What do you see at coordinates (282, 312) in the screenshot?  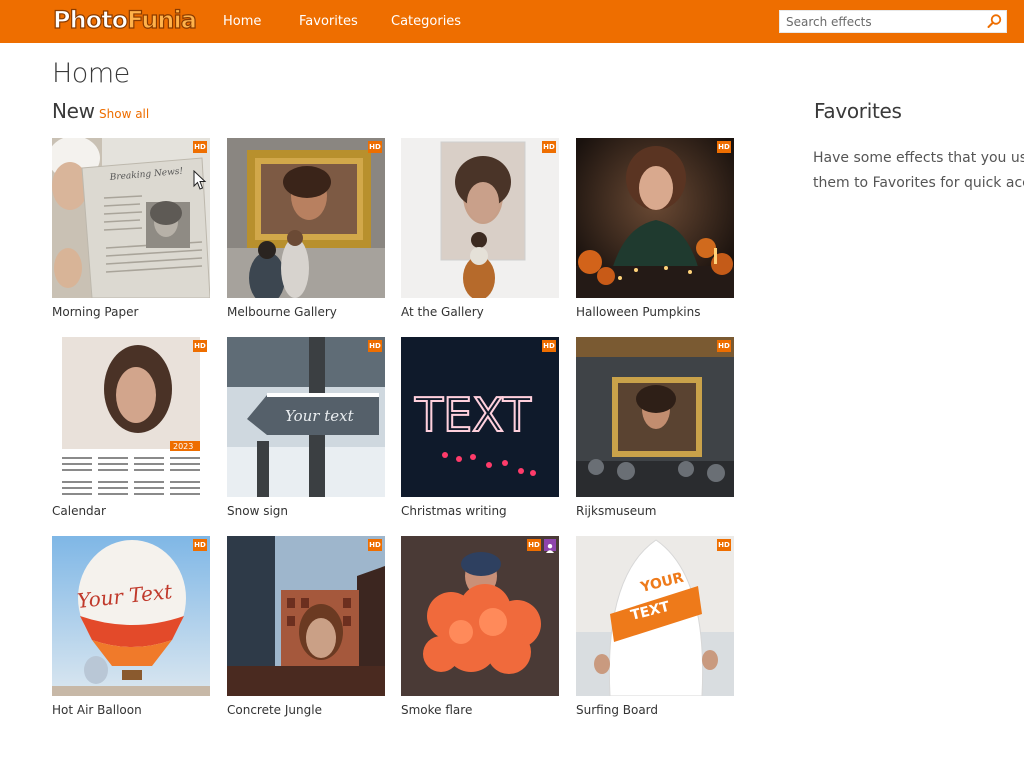 I see `effect-label: Melbourne Gallery` at bounding box center [282, 312].